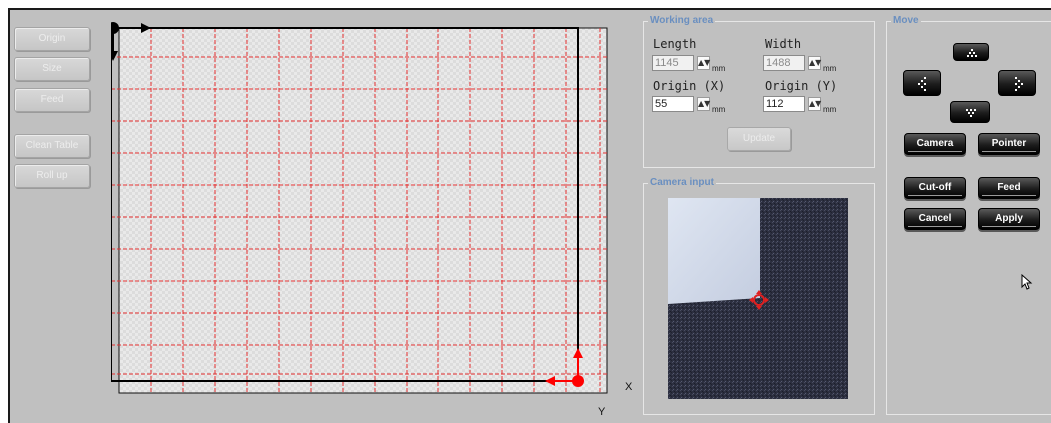 Image resolution: width=1051 pixels, height=423 pixels. I want to click on material-sheet, so click(714, 251).